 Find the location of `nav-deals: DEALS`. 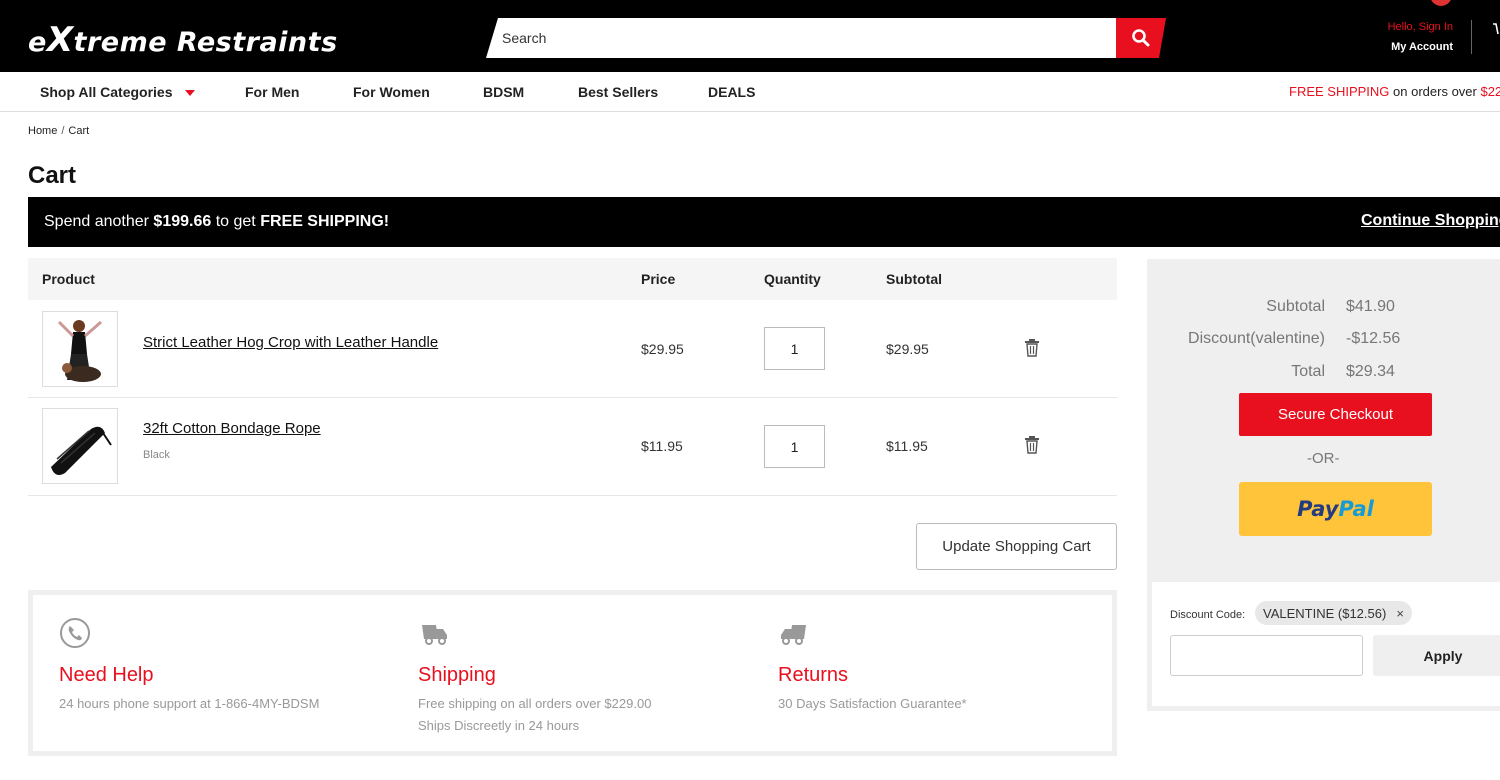

nav-deals: DEALS is located at coordinates (731, 92).